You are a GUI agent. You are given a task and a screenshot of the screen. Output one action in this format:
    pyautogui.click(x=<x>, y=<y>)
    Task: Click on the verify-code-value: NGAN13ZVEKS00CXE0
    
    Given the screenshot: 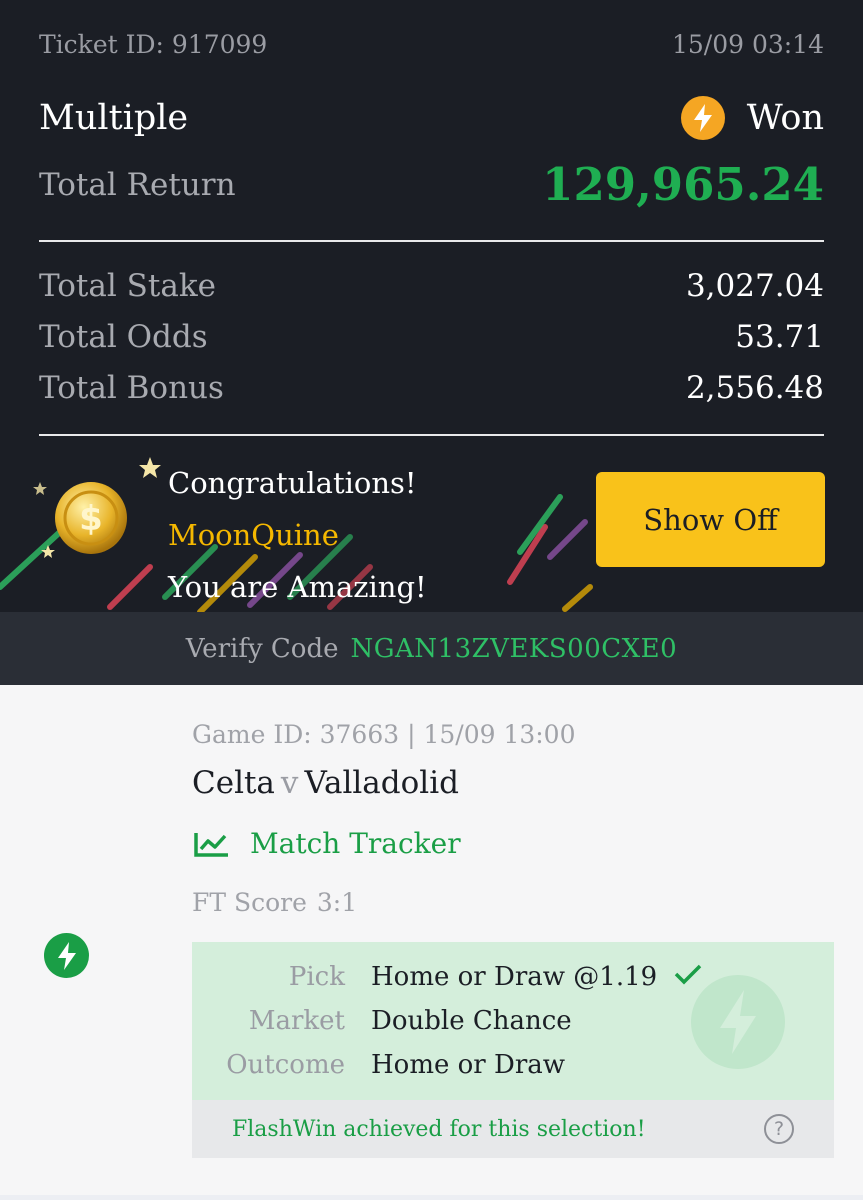 What is the action you would take?
    pyautogui.click(x=513, y=649)
    